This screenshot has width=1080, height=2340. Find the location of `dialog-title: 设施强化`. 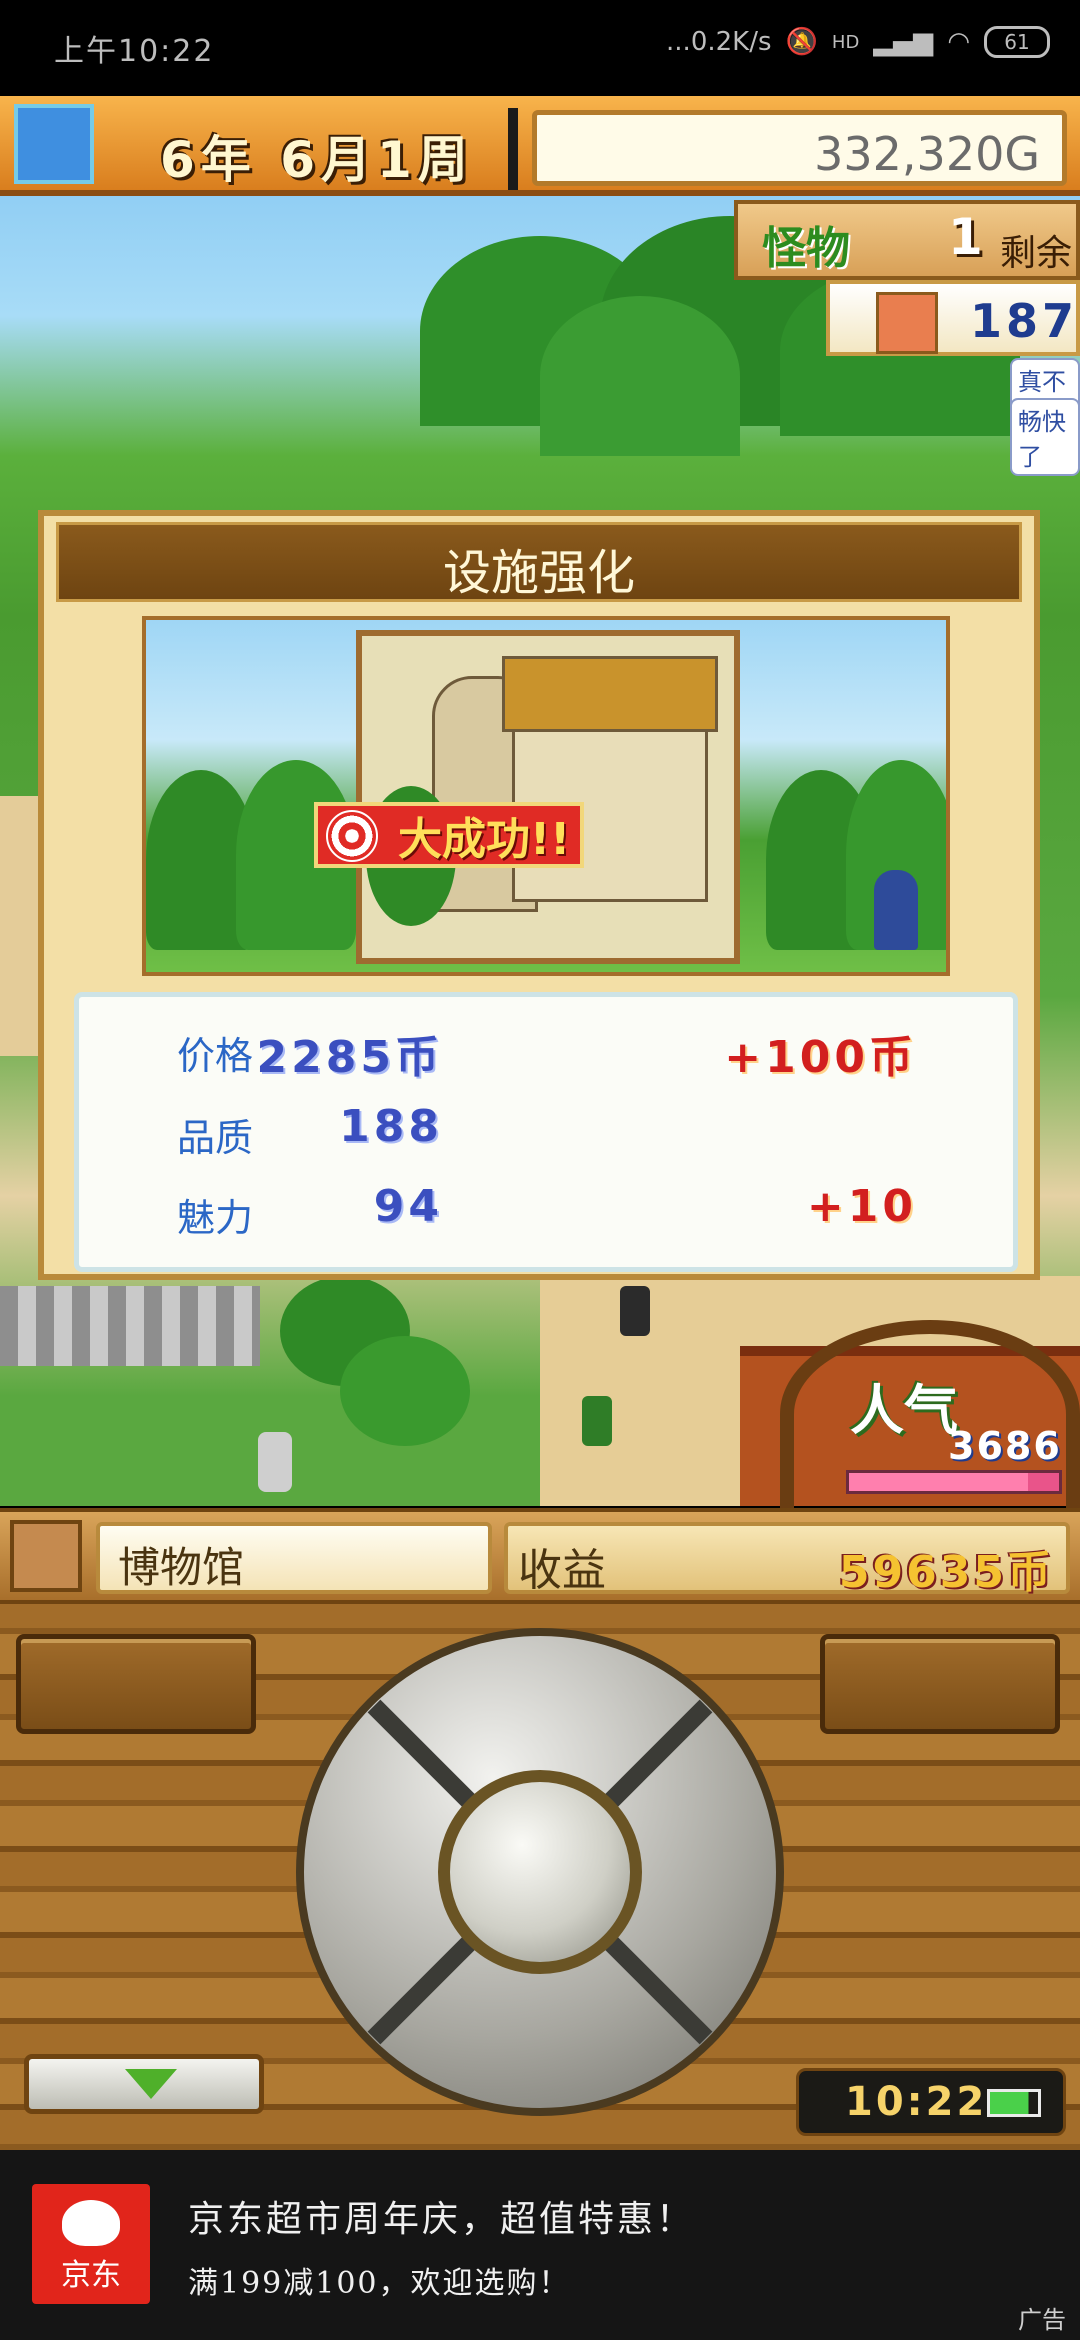

dialog-title: 设施强化 is located at coordinates (538, 573).